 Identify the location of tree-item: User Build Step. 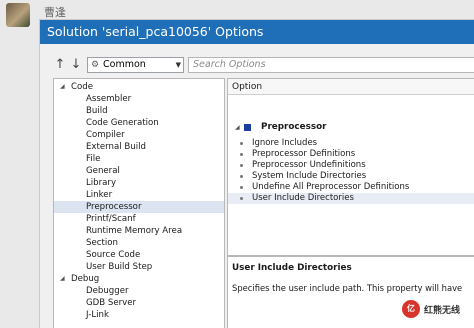
(139, 267).